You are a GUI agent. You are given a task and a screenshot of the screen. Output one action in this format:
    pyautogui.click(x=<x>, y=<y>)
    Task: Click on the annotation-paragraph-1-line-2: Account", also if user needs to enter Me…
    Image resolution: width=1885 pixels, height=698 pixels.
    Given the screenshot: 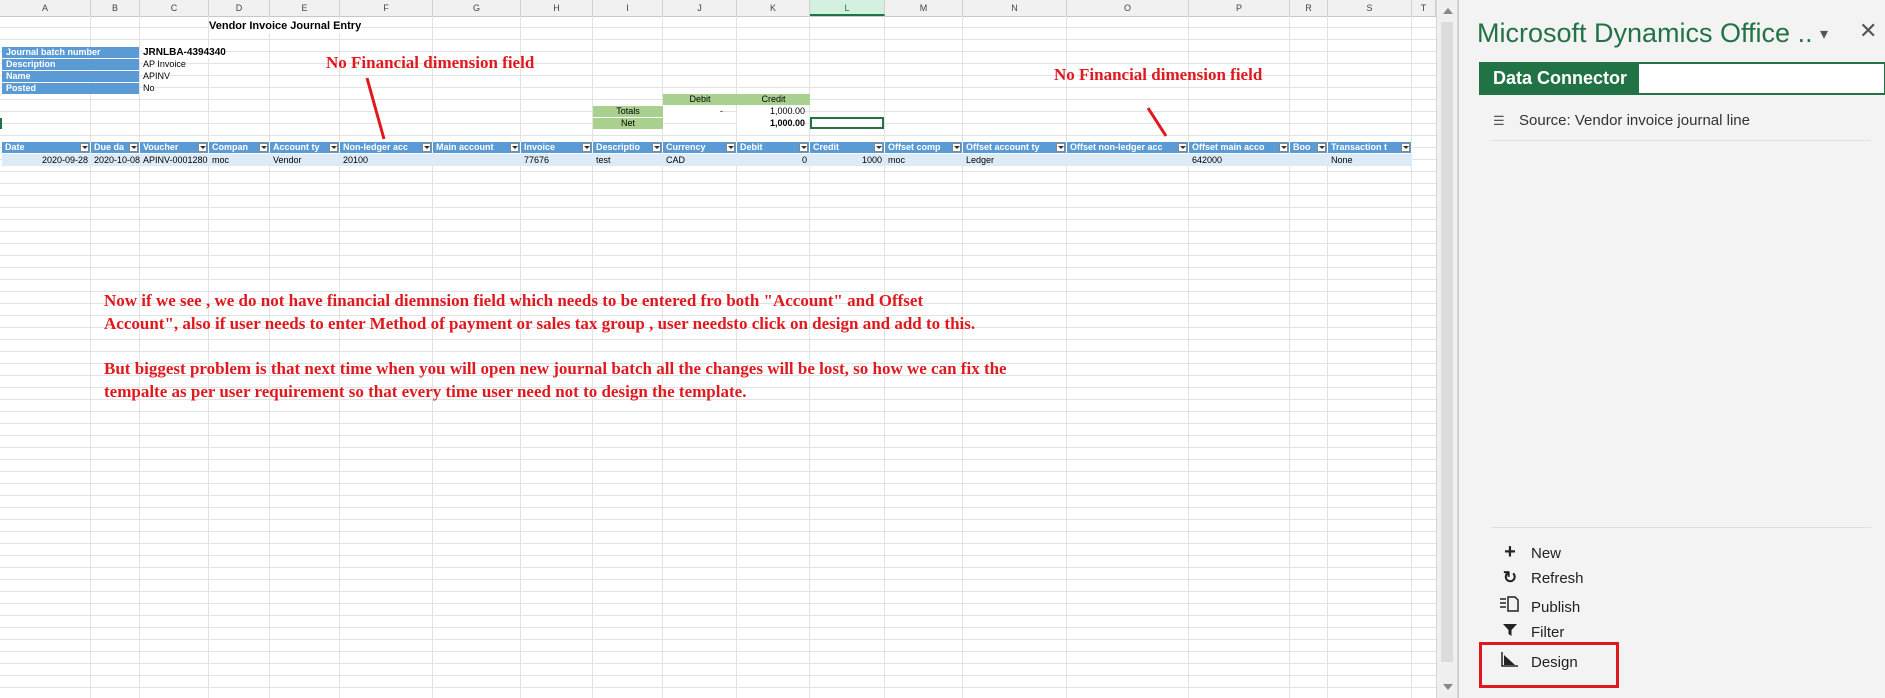 What is the action you would take?
    pyautogui.click(x=540, y=323)
    